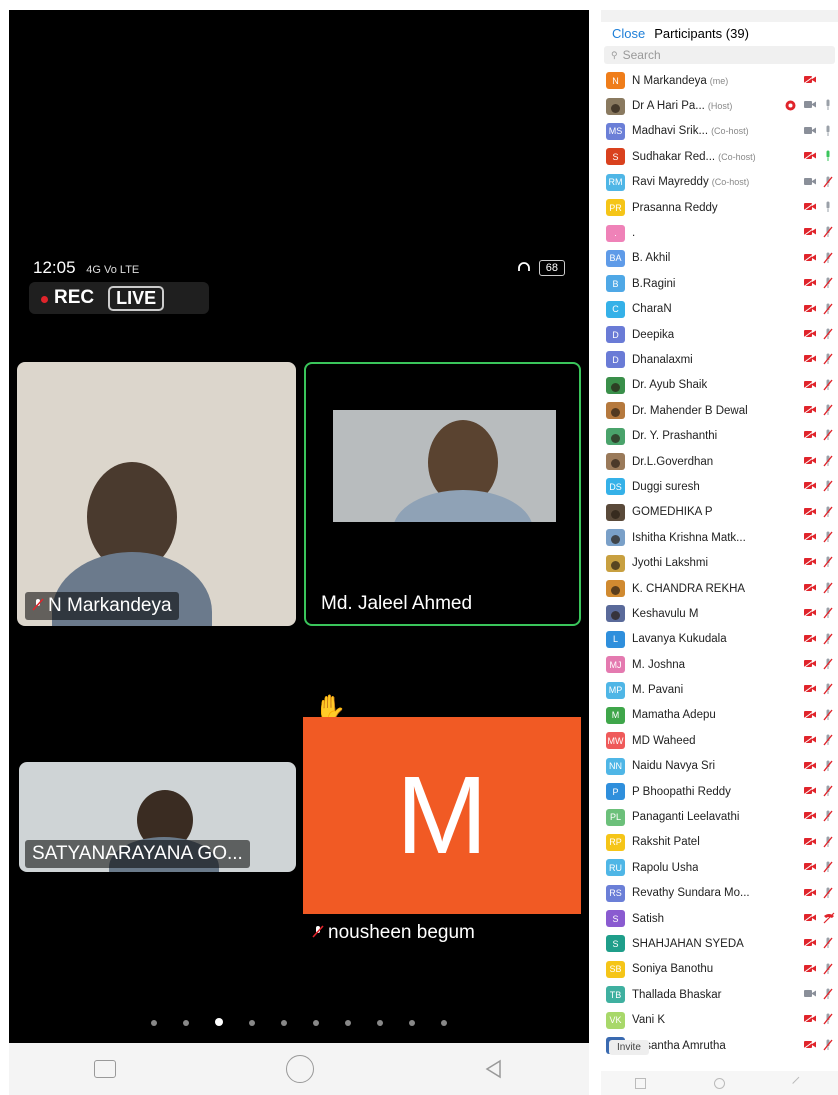 The image size is (838, 1095). Describe the element at coordinates (719, 766) in the screenshot. I see `participant-row: NN Naidu Navya Sri` at that location.